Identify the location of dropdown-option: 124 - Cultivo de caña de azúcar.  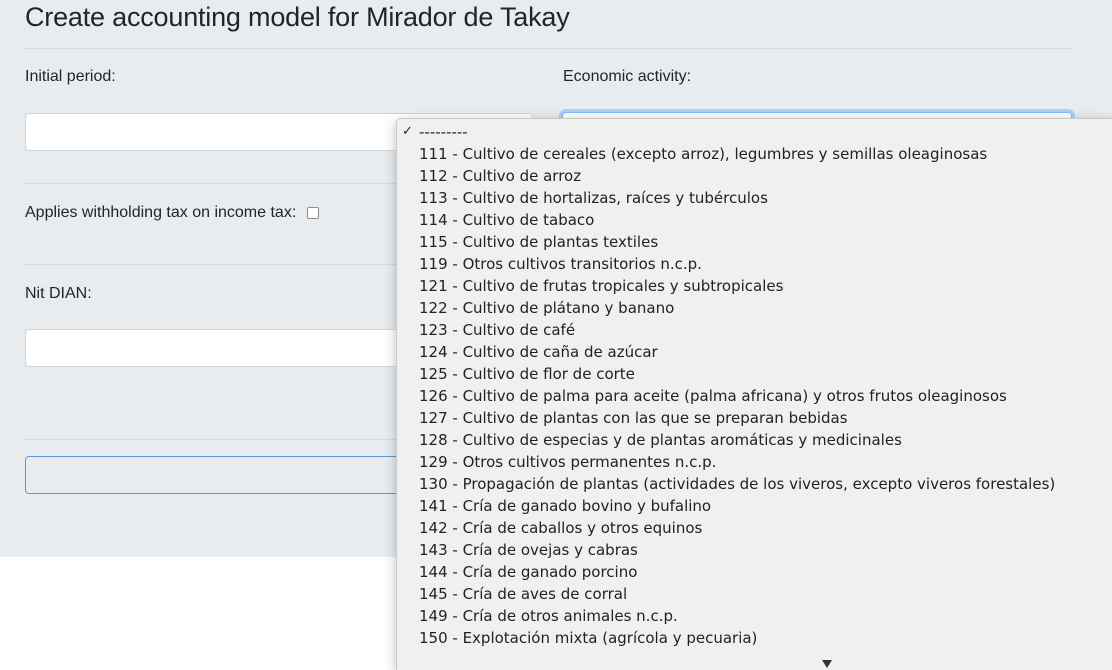
(754, 352).